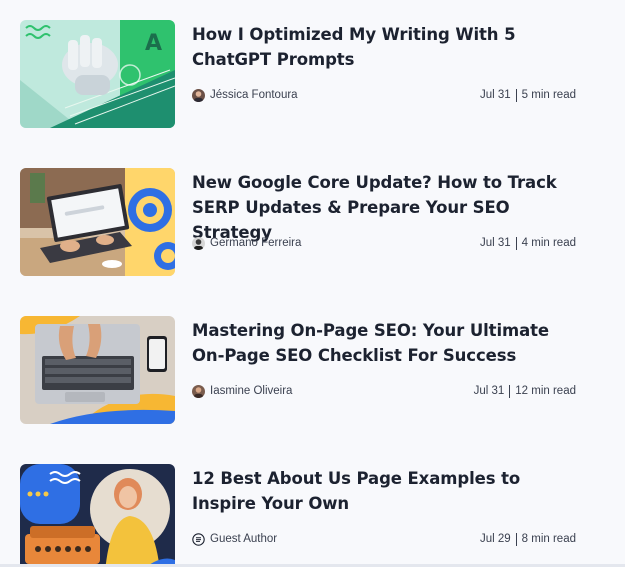  What do you see at coordinates (256, 243) in the screenshot?
I see `author-name: Germano Ferreira` at bounding box center [256, 243].